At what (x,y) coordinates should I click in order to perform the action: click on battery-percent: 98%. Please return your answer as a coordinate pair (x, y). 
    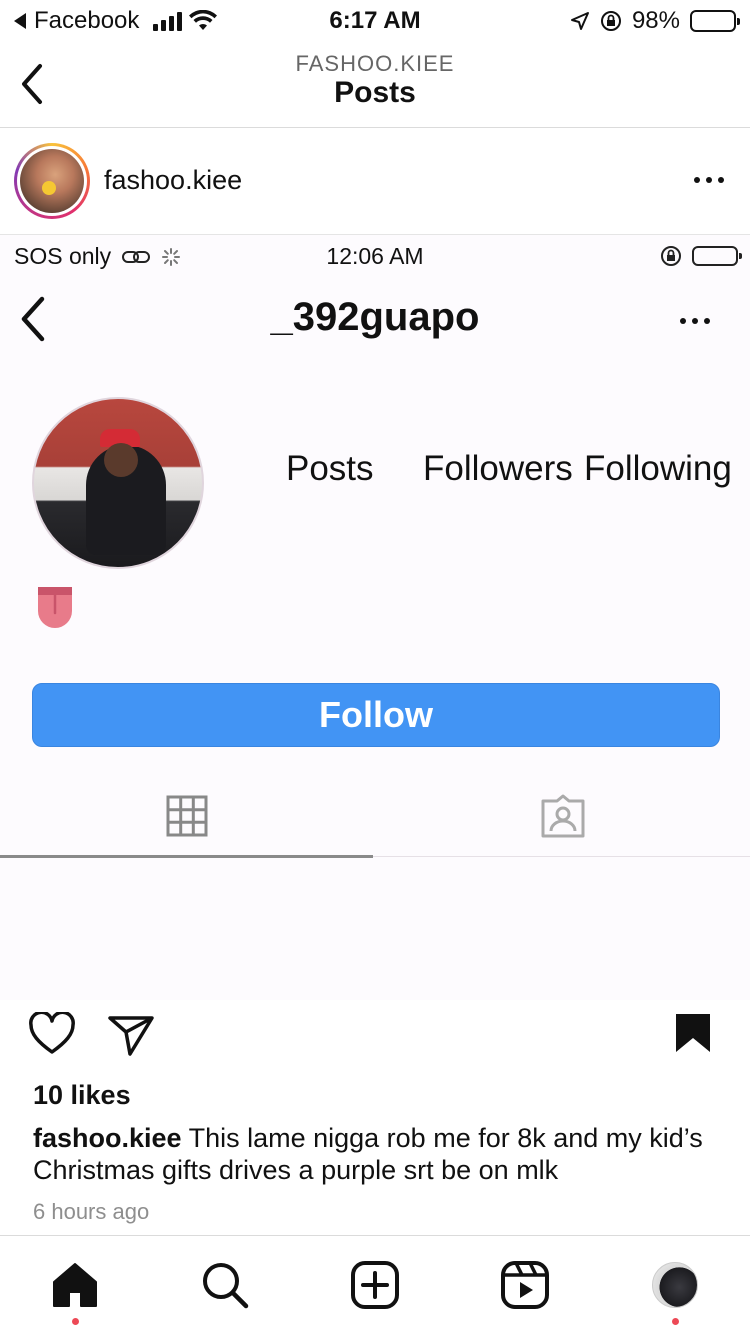
    Looking at the image, I should click on (655, 20).